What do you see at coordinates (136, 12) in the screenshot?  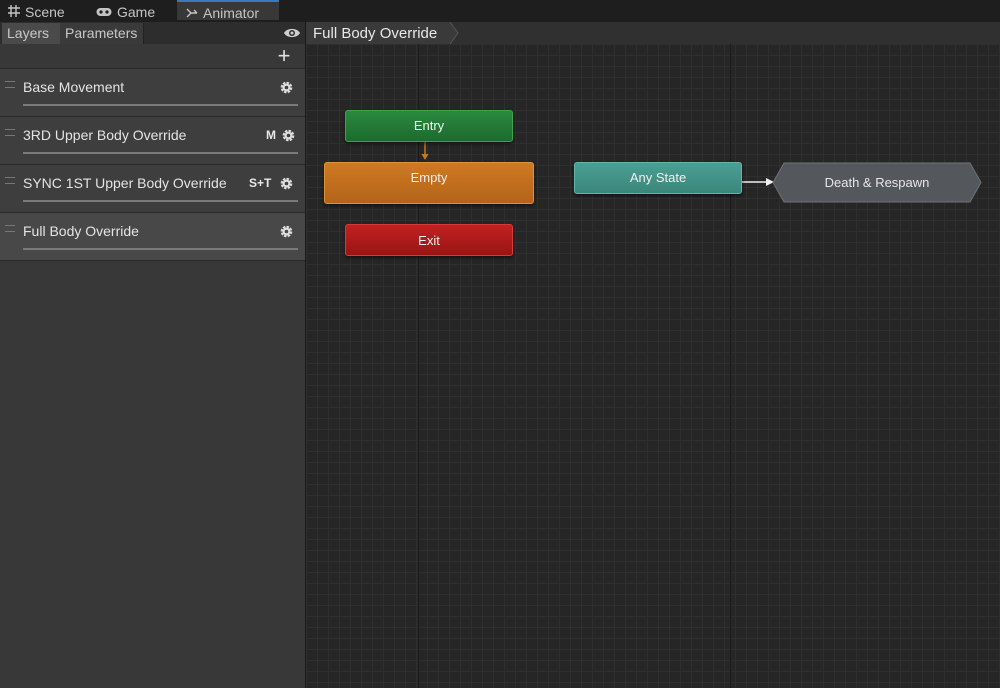 I see `tab-game-label: Game` at bounding box center [136, 12].